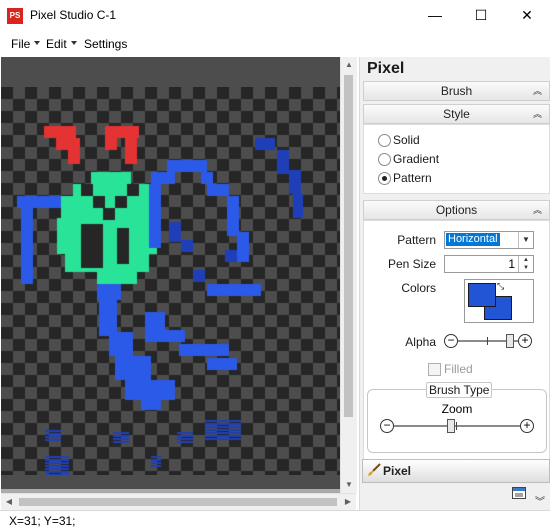 Image resolution: width=550 pixels, height=532 pixels. Describe the element at coordinates (473, 239) in the screenshot. I see `pattern-value: Horizontal` at that location.